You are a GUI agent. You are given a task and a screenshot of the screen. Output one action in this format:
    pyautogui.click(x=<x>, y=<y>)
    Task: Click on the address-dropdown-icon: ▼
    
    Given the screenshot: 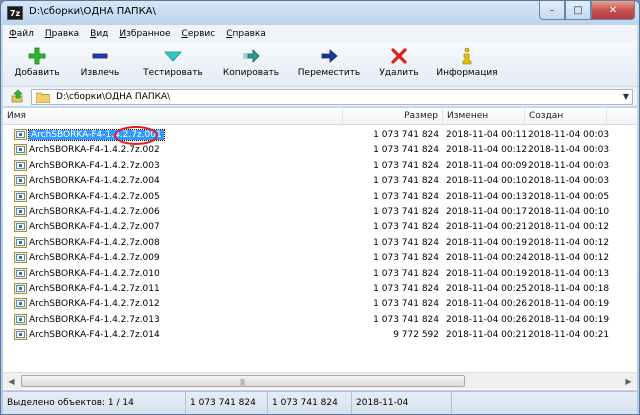 What is the action you would take?
    pyautogui.click(x=626, y=96)
    